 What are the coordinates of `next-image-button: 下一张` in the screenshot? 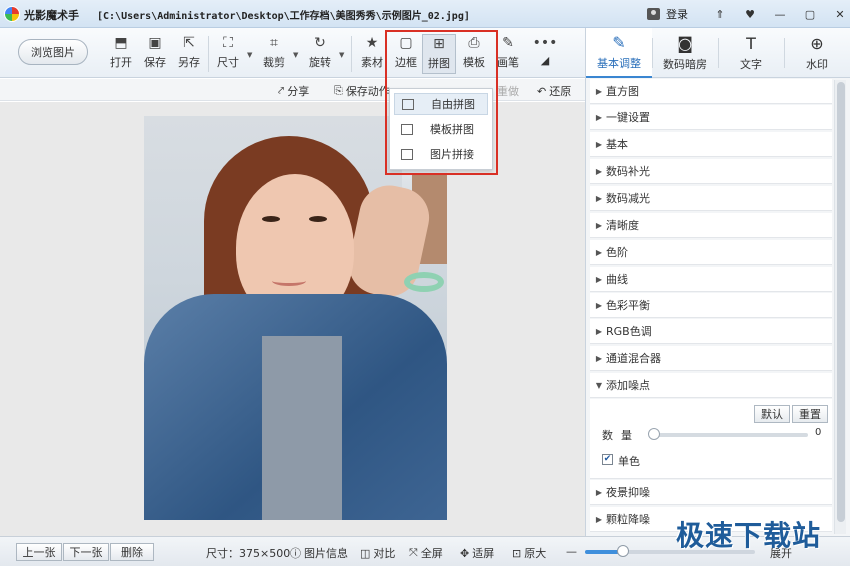 It's located at (86, 552).